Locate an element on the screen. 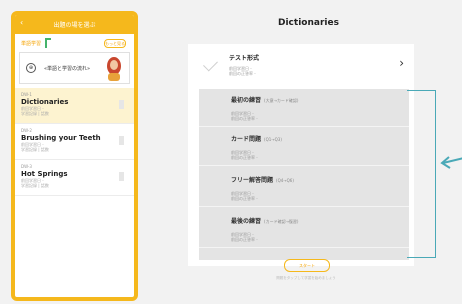 The height and width of the screenshot is (304, 462). subheader-label: 単語学習 is located at coordinates (31, 43).